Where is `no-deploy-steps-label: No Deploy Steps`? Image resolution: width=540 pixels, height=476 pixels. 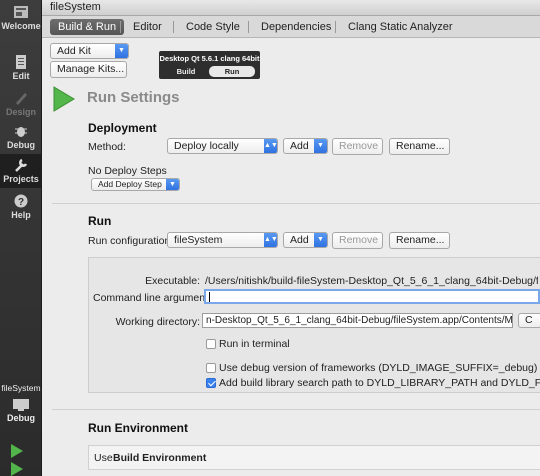 no-deploy-steps-label: No Deploy Steps is located at coordinates (127, 171).